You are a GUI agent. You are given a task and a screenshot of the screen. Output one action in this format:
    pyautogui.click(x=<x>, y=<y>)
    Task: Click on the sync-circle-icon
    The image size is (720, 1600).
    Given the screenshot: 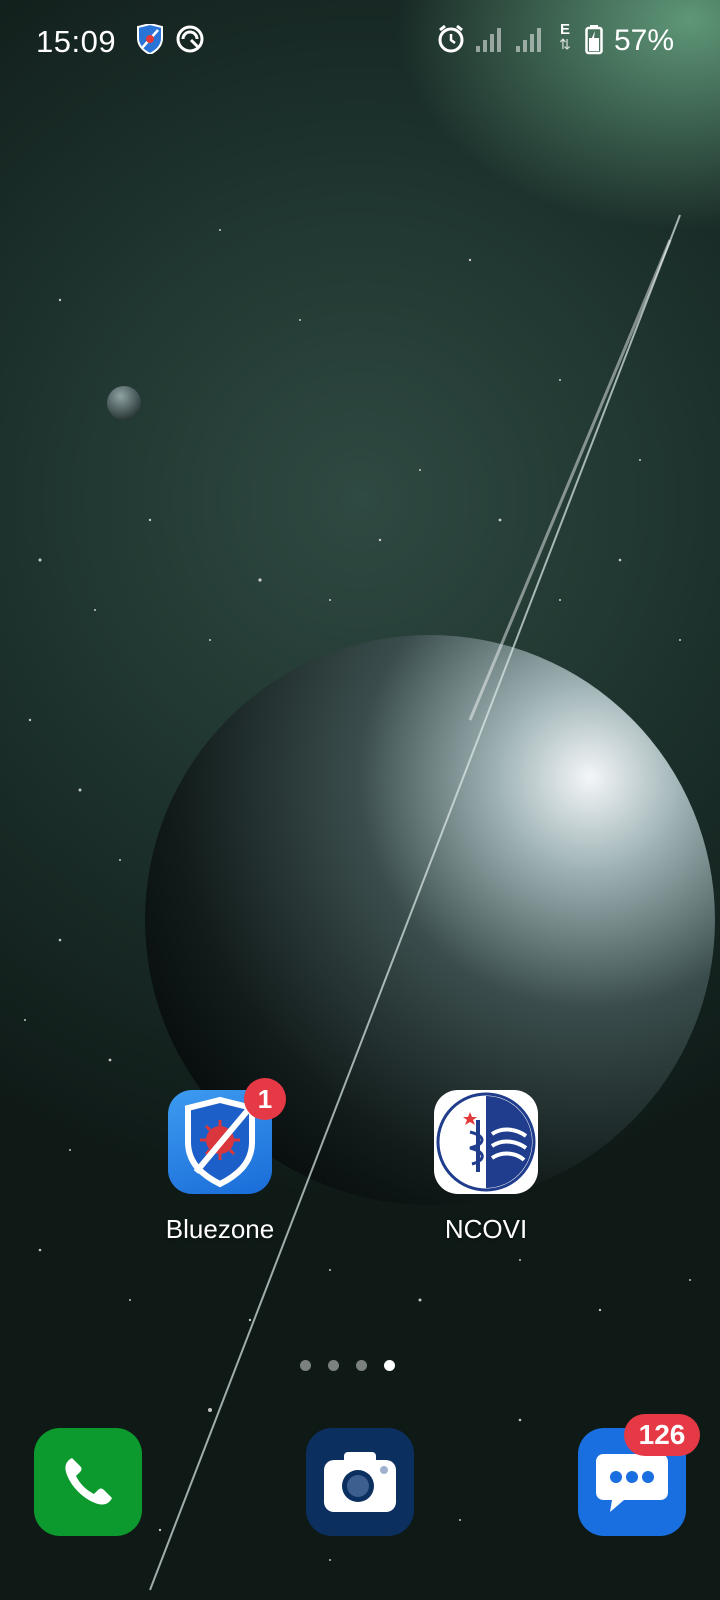 What is the action you would take?
    pyautogui.click(x=190, y=41)
    